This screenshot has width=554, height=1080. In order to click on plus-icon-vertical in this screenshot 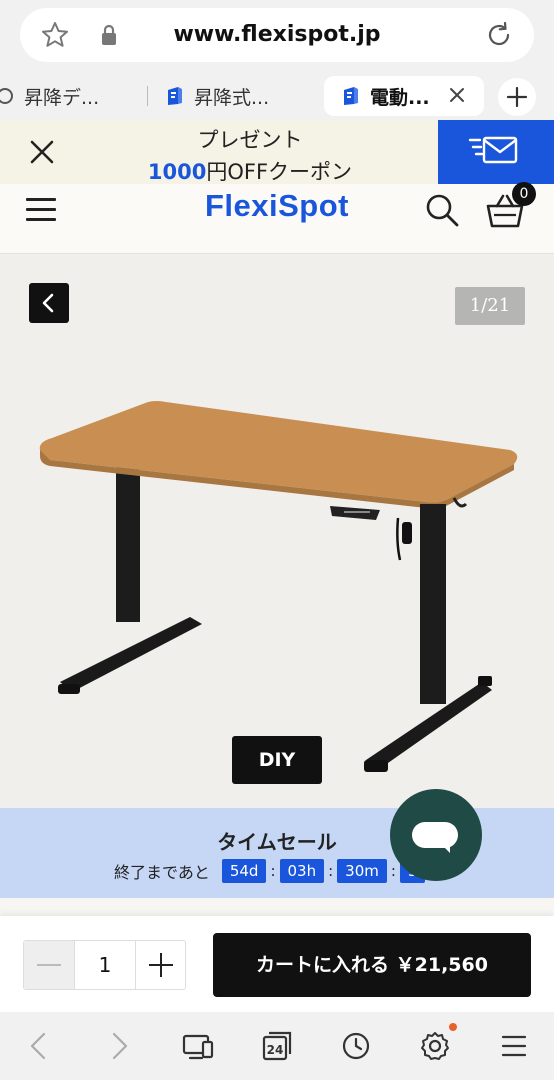, I will do `click(161, 965)`.